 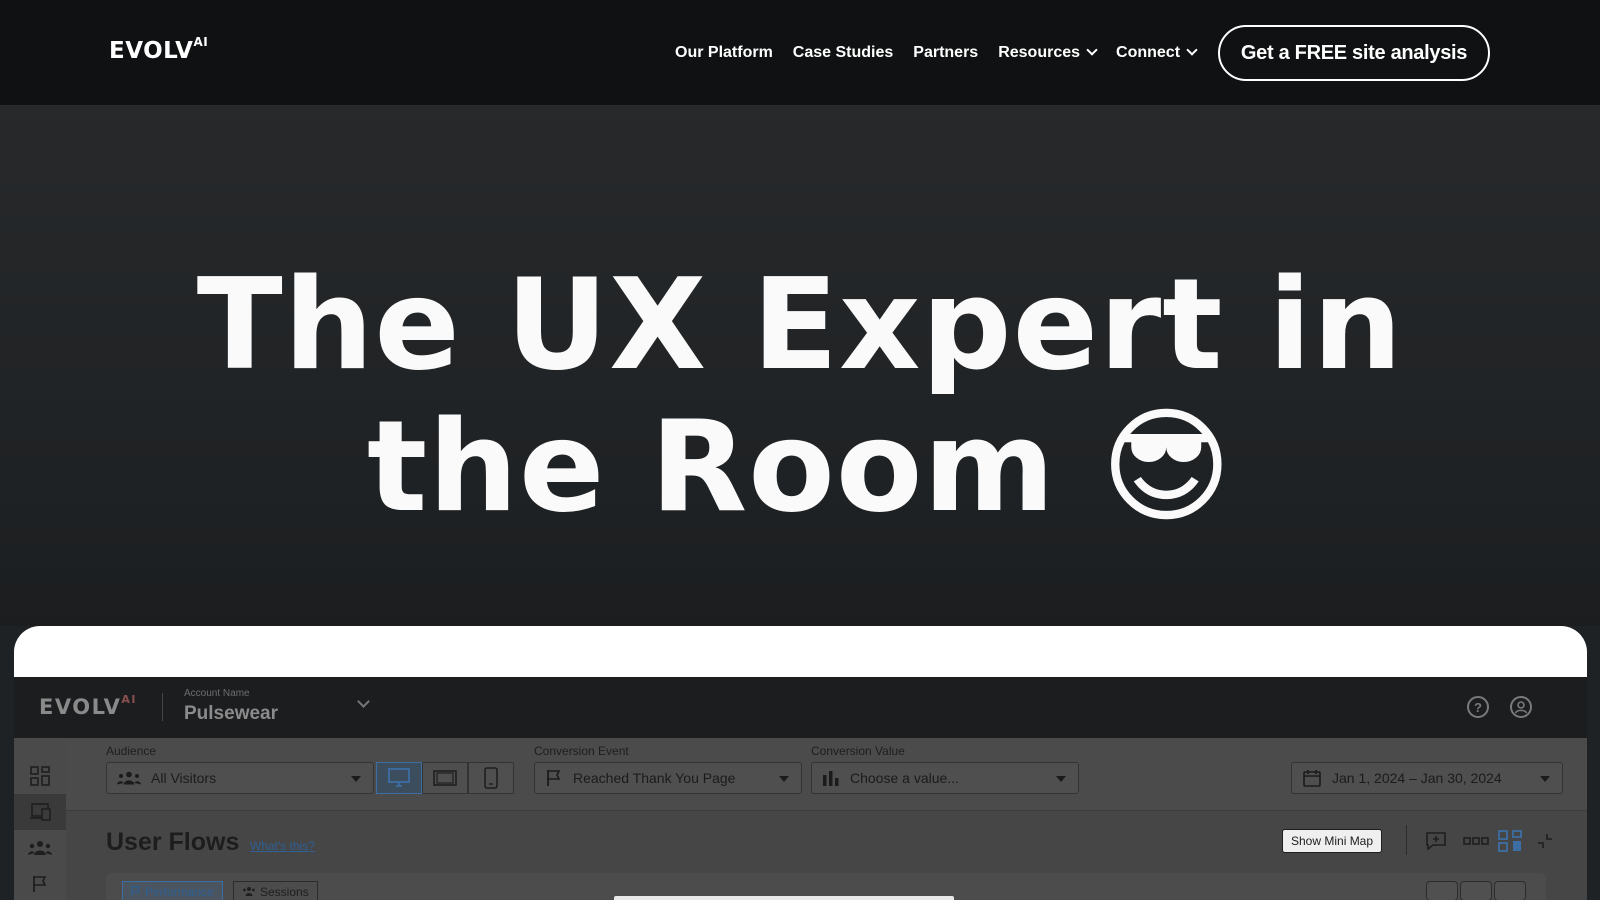 I want to click on desktop-icon, so click(x=399, y=777).